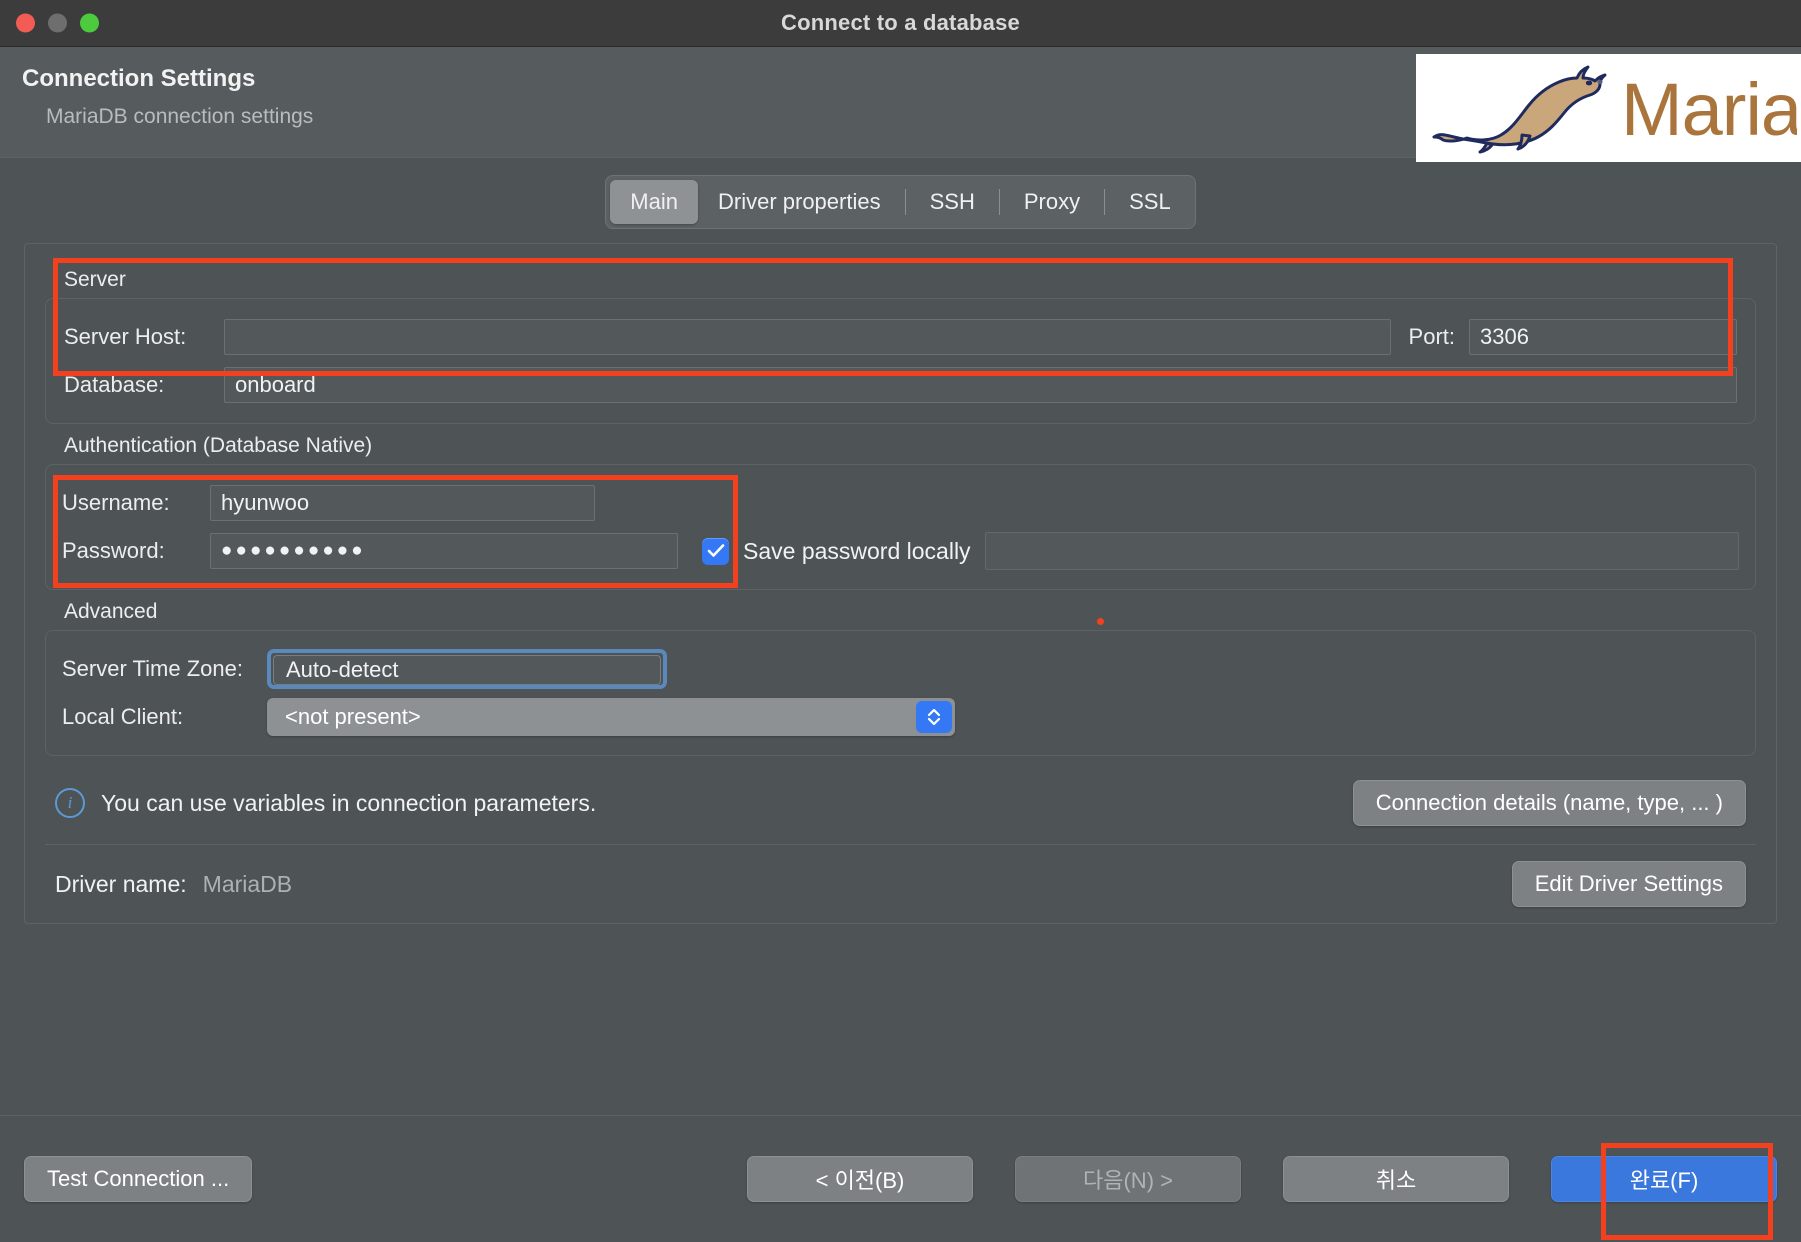  Describe the element at coordinates (1361, 551) in the screenshot. I see `auth-filler` at that location.